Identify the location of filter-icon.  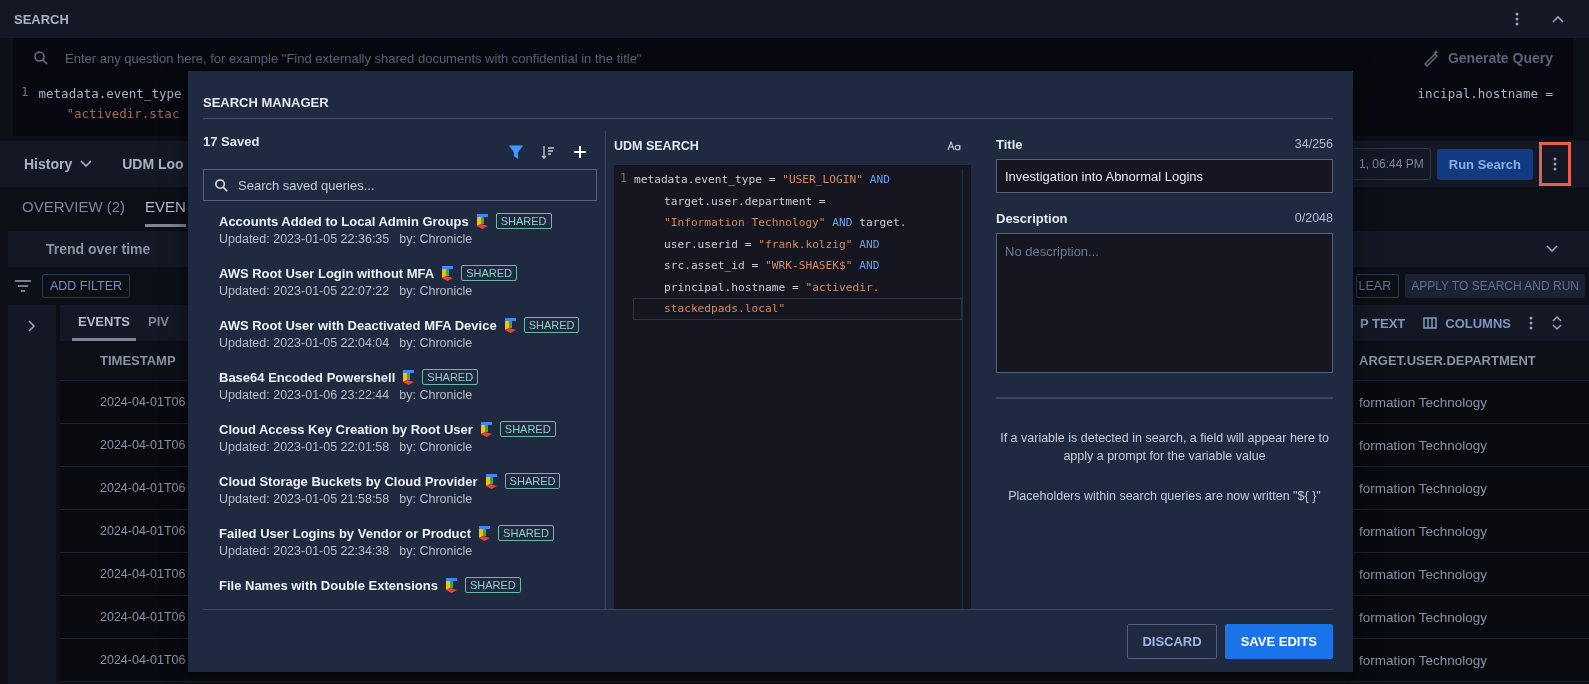
(516, 152).